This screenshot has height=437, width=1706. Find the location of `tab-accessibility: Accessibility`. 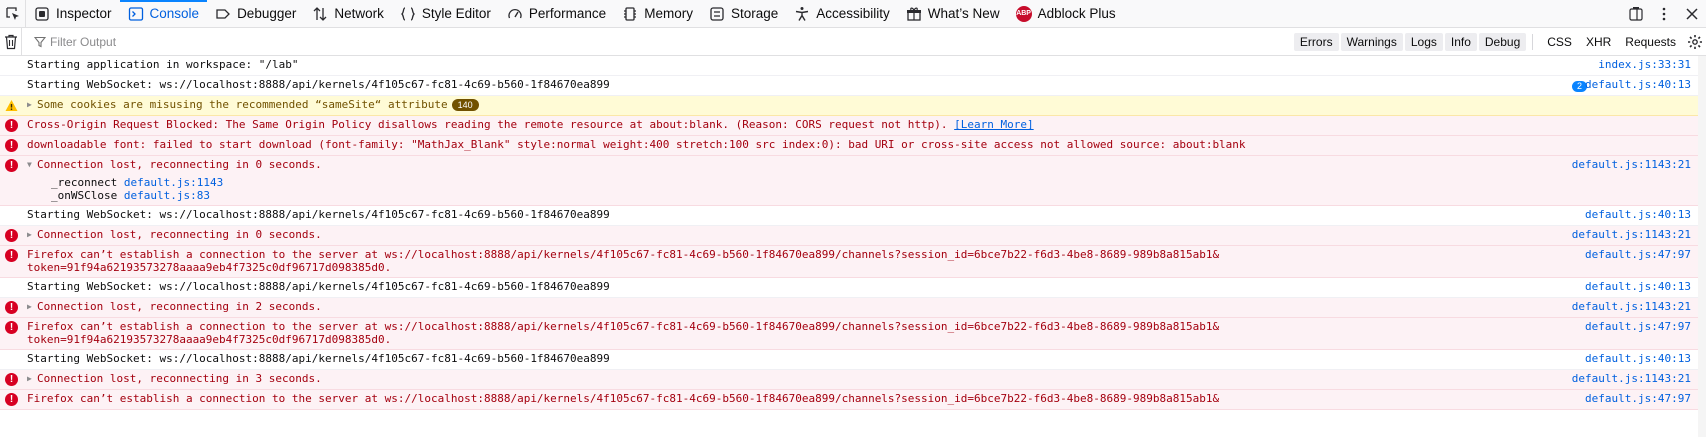

tab-accessibility: Accessibility is located at coordinates (842, 14).